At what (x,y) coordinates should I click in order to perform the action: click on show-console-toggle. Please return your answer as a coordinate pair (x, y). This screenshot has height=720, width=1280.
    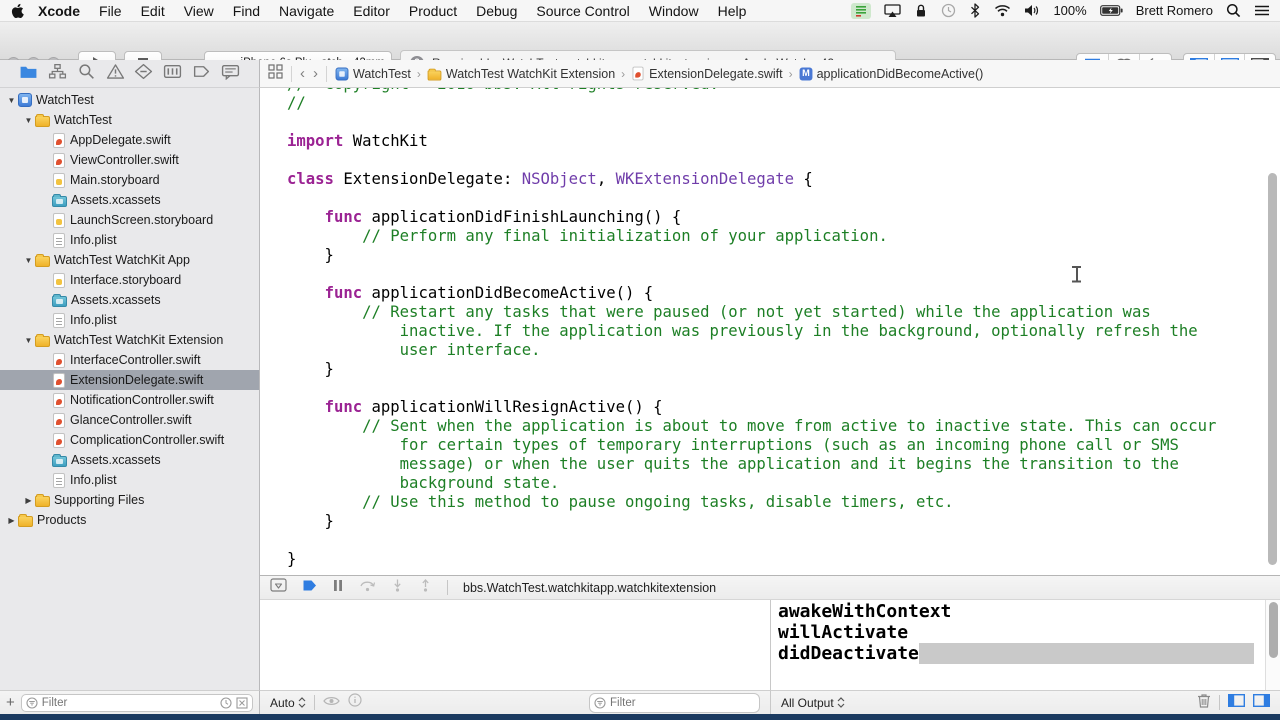
    Looking at the image, I should click on (1261, 702).